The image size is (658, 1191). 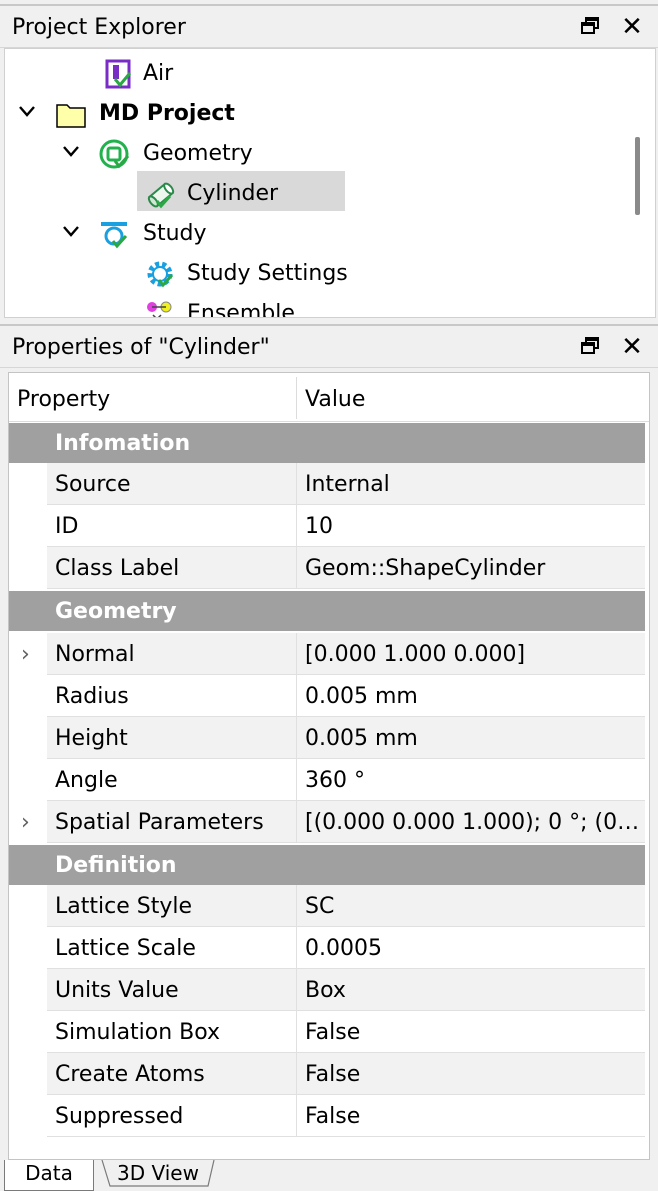 What do you see at coordinates (317, 305) in the screenshot?
I see `tree-item-ensemble: Ensemble` at bounding box center [317, 305].